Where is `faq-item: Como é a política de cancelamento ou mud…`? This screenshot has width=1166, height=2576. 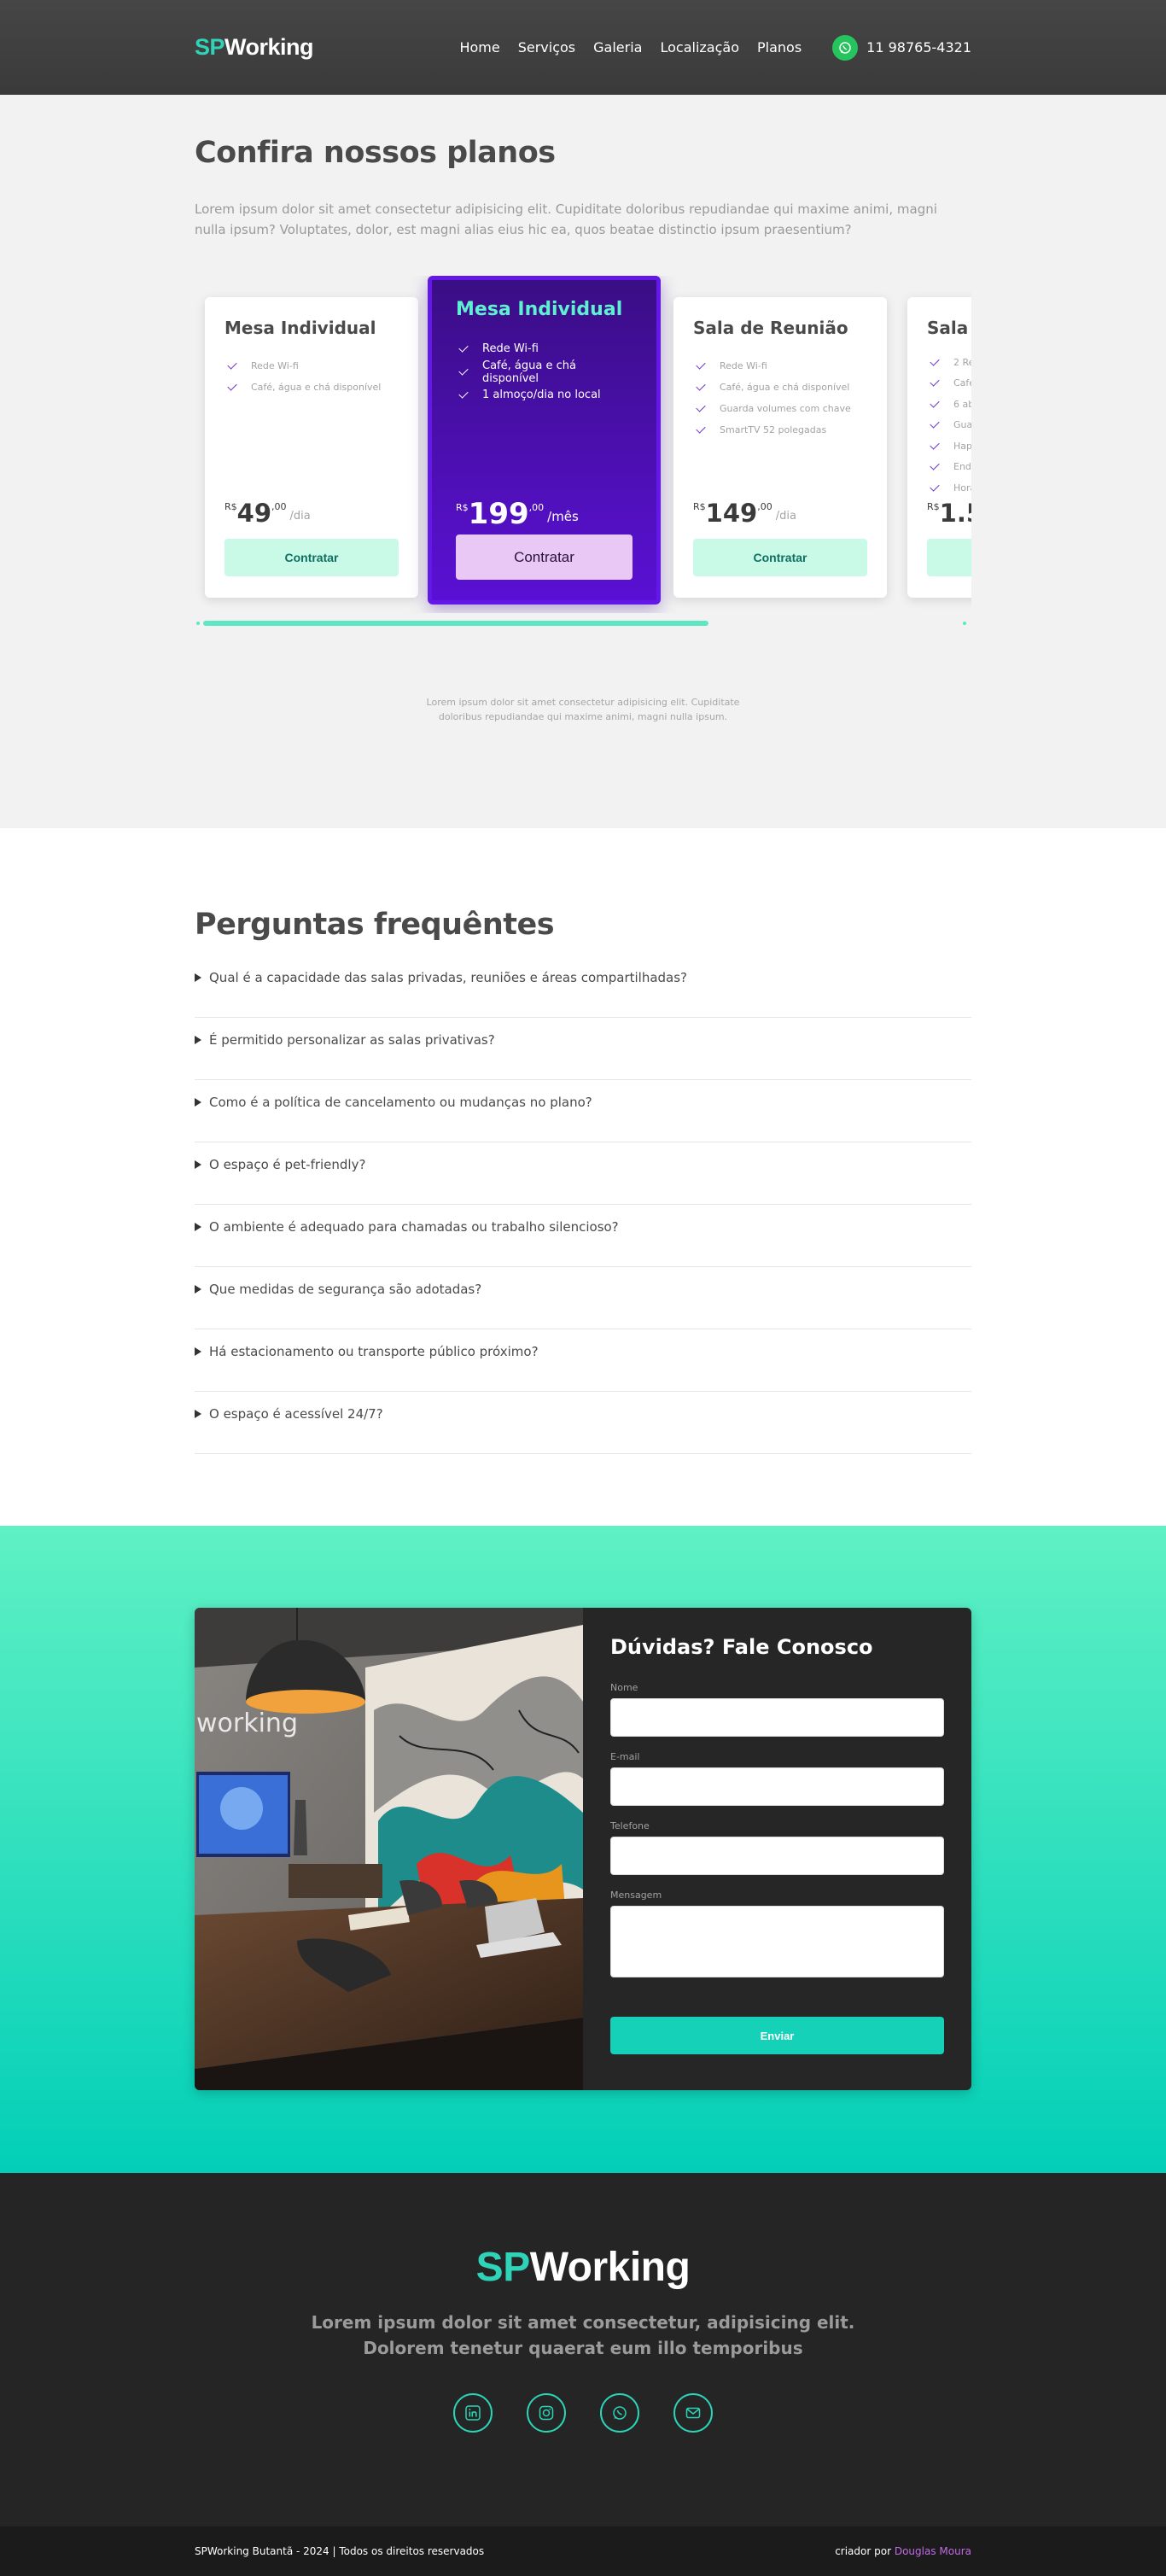
faq-item: Como é a política de cancelamento ou mud… is located at coordinates (583, 1111).